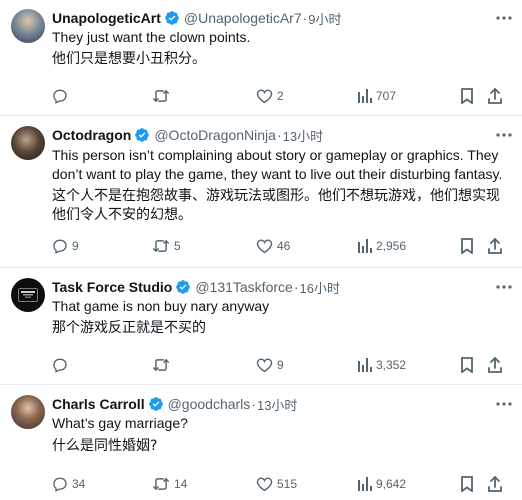 The height and width of the screenshot is (500, 522). I want to click on tweet-text: That game is non buy nary anyway, so click(161, 306).